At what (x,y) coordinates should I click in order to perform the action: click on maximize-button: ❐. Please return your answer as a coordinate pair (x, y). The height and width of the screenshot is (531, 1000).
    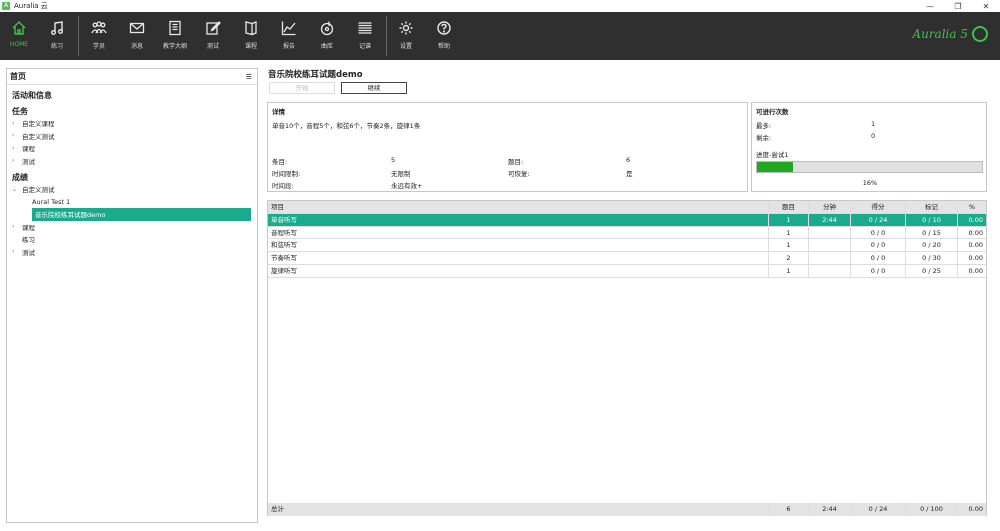
    Looking at the image, I should click on (958, 6).